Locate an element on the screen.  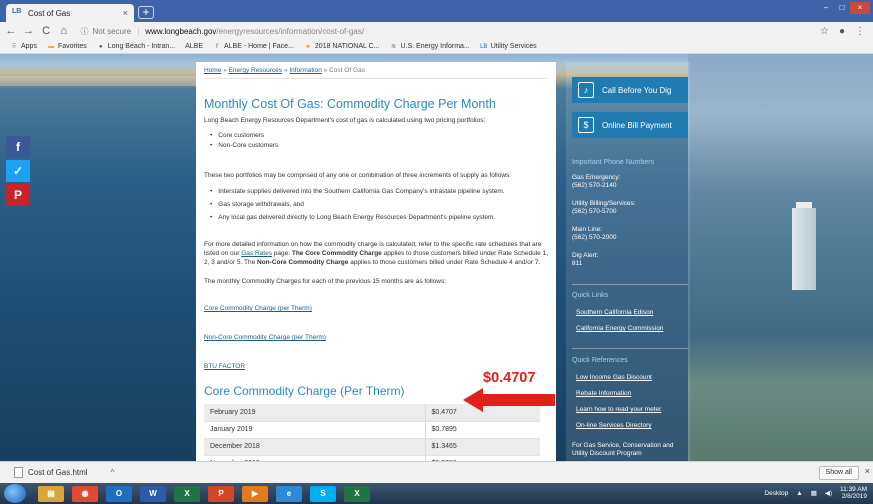
system-tray: Desktop ▲ ▦ ◀) 11:39 AM 2/8/2019 is located at coordinates (815, 493).